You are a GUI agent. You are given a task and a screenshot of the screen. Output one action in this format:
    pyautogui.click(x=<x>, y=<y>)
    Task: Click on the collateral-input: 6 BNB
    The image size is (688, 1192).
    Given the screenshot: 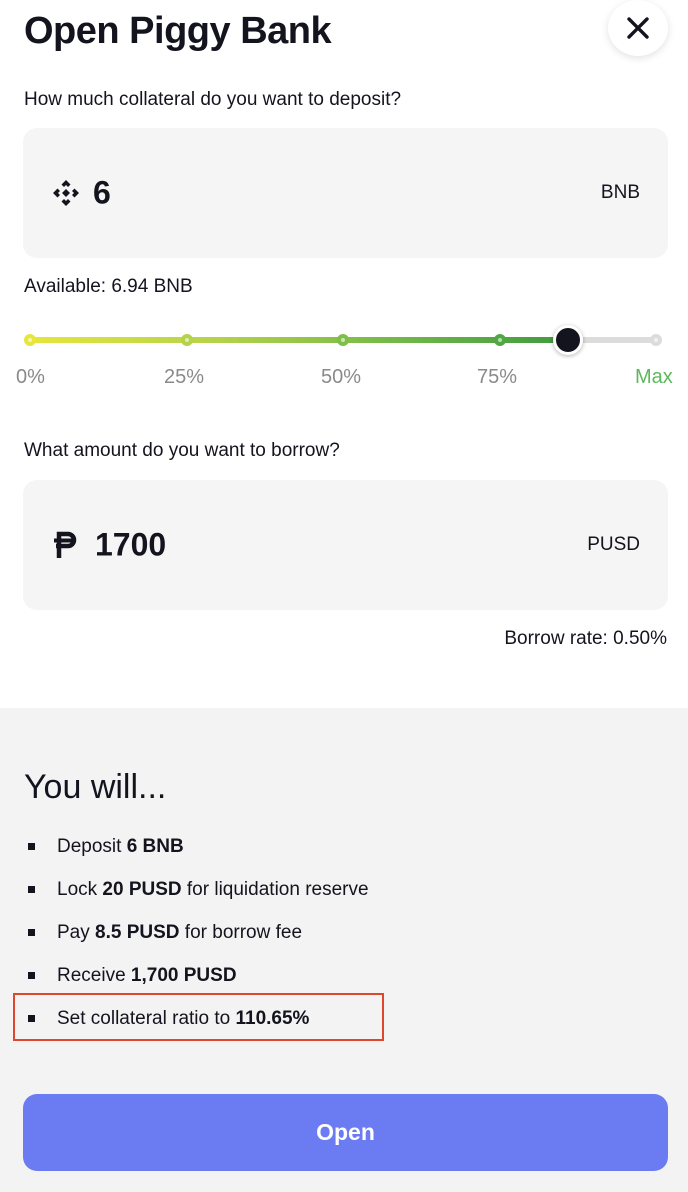 What is the action you would take?
    pyautogui.click(x=345, y=193)
    